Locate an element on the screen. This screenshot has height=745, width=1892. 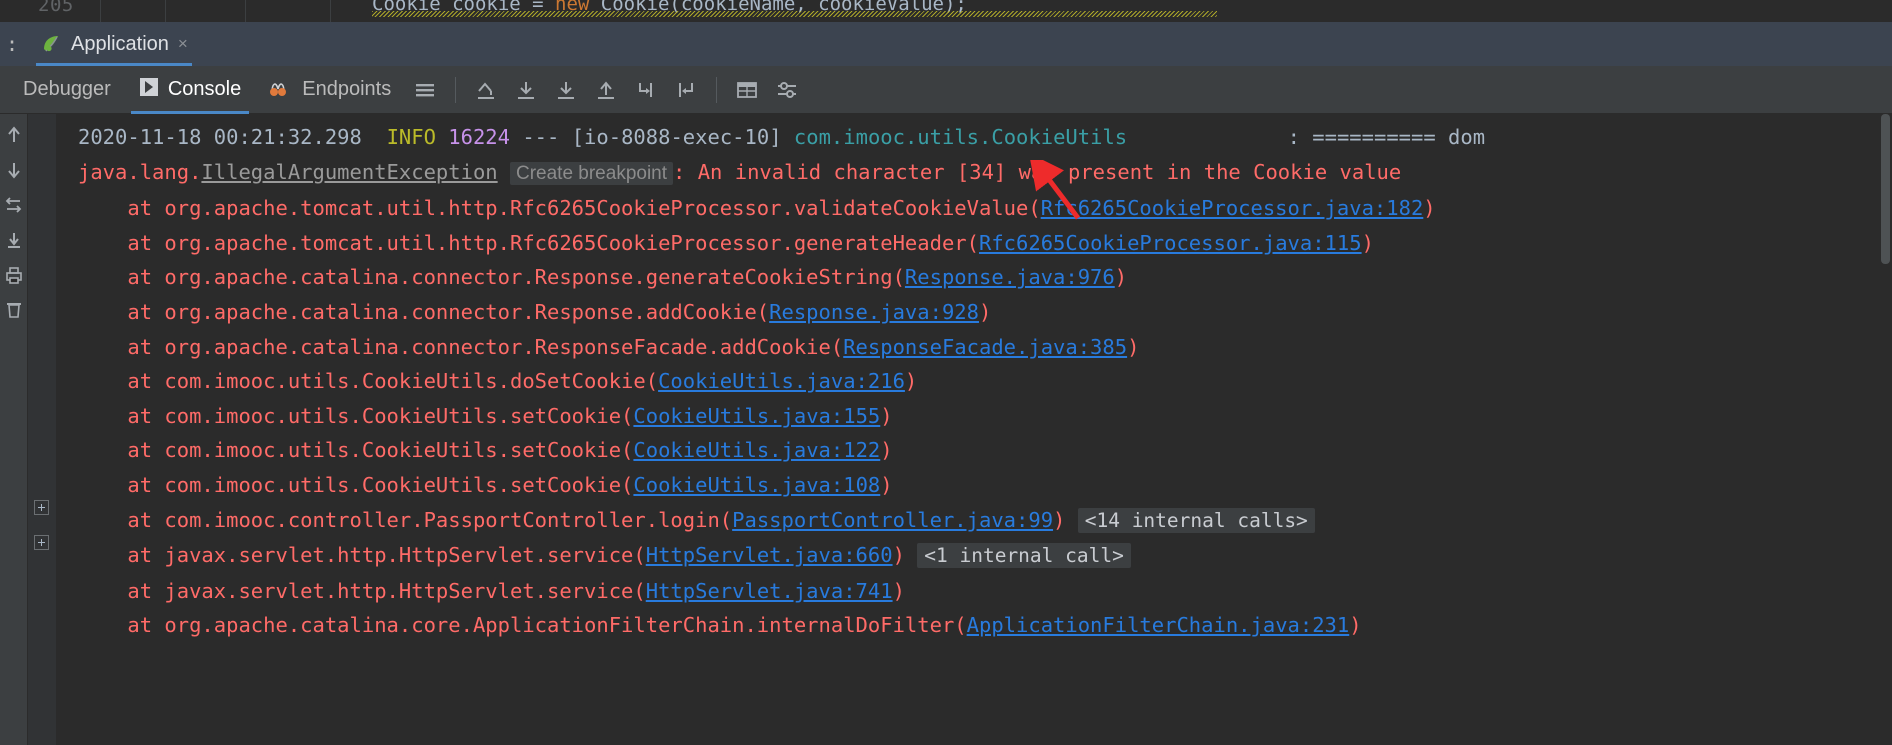
log-logger: com.imooc.utils.CookieUtils is located at coordinates (960, 137).